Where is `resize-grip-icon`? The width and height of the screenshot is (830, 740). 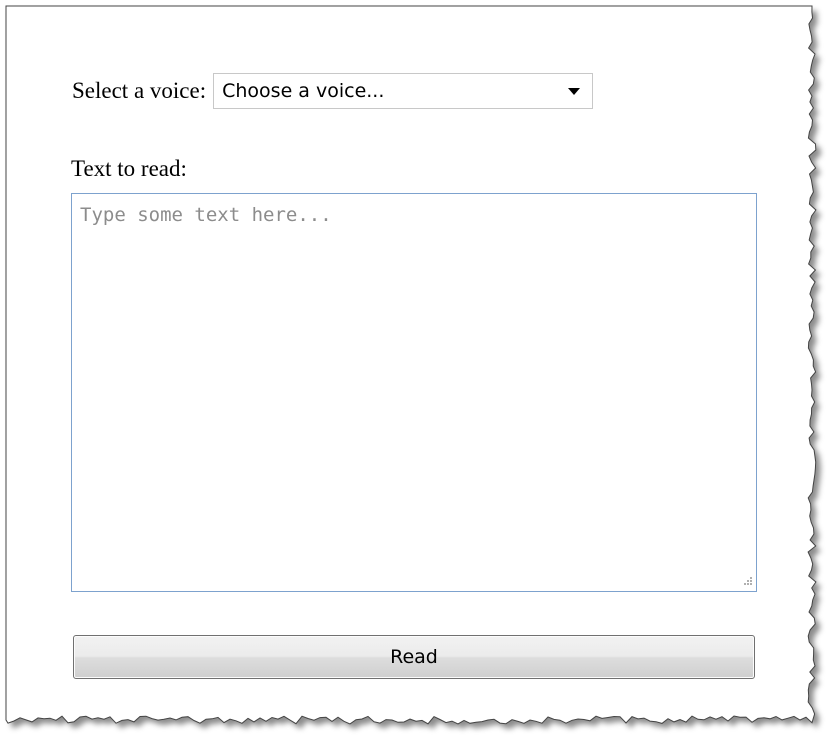 resize-grip-icon is located at coordinates (747, 582).